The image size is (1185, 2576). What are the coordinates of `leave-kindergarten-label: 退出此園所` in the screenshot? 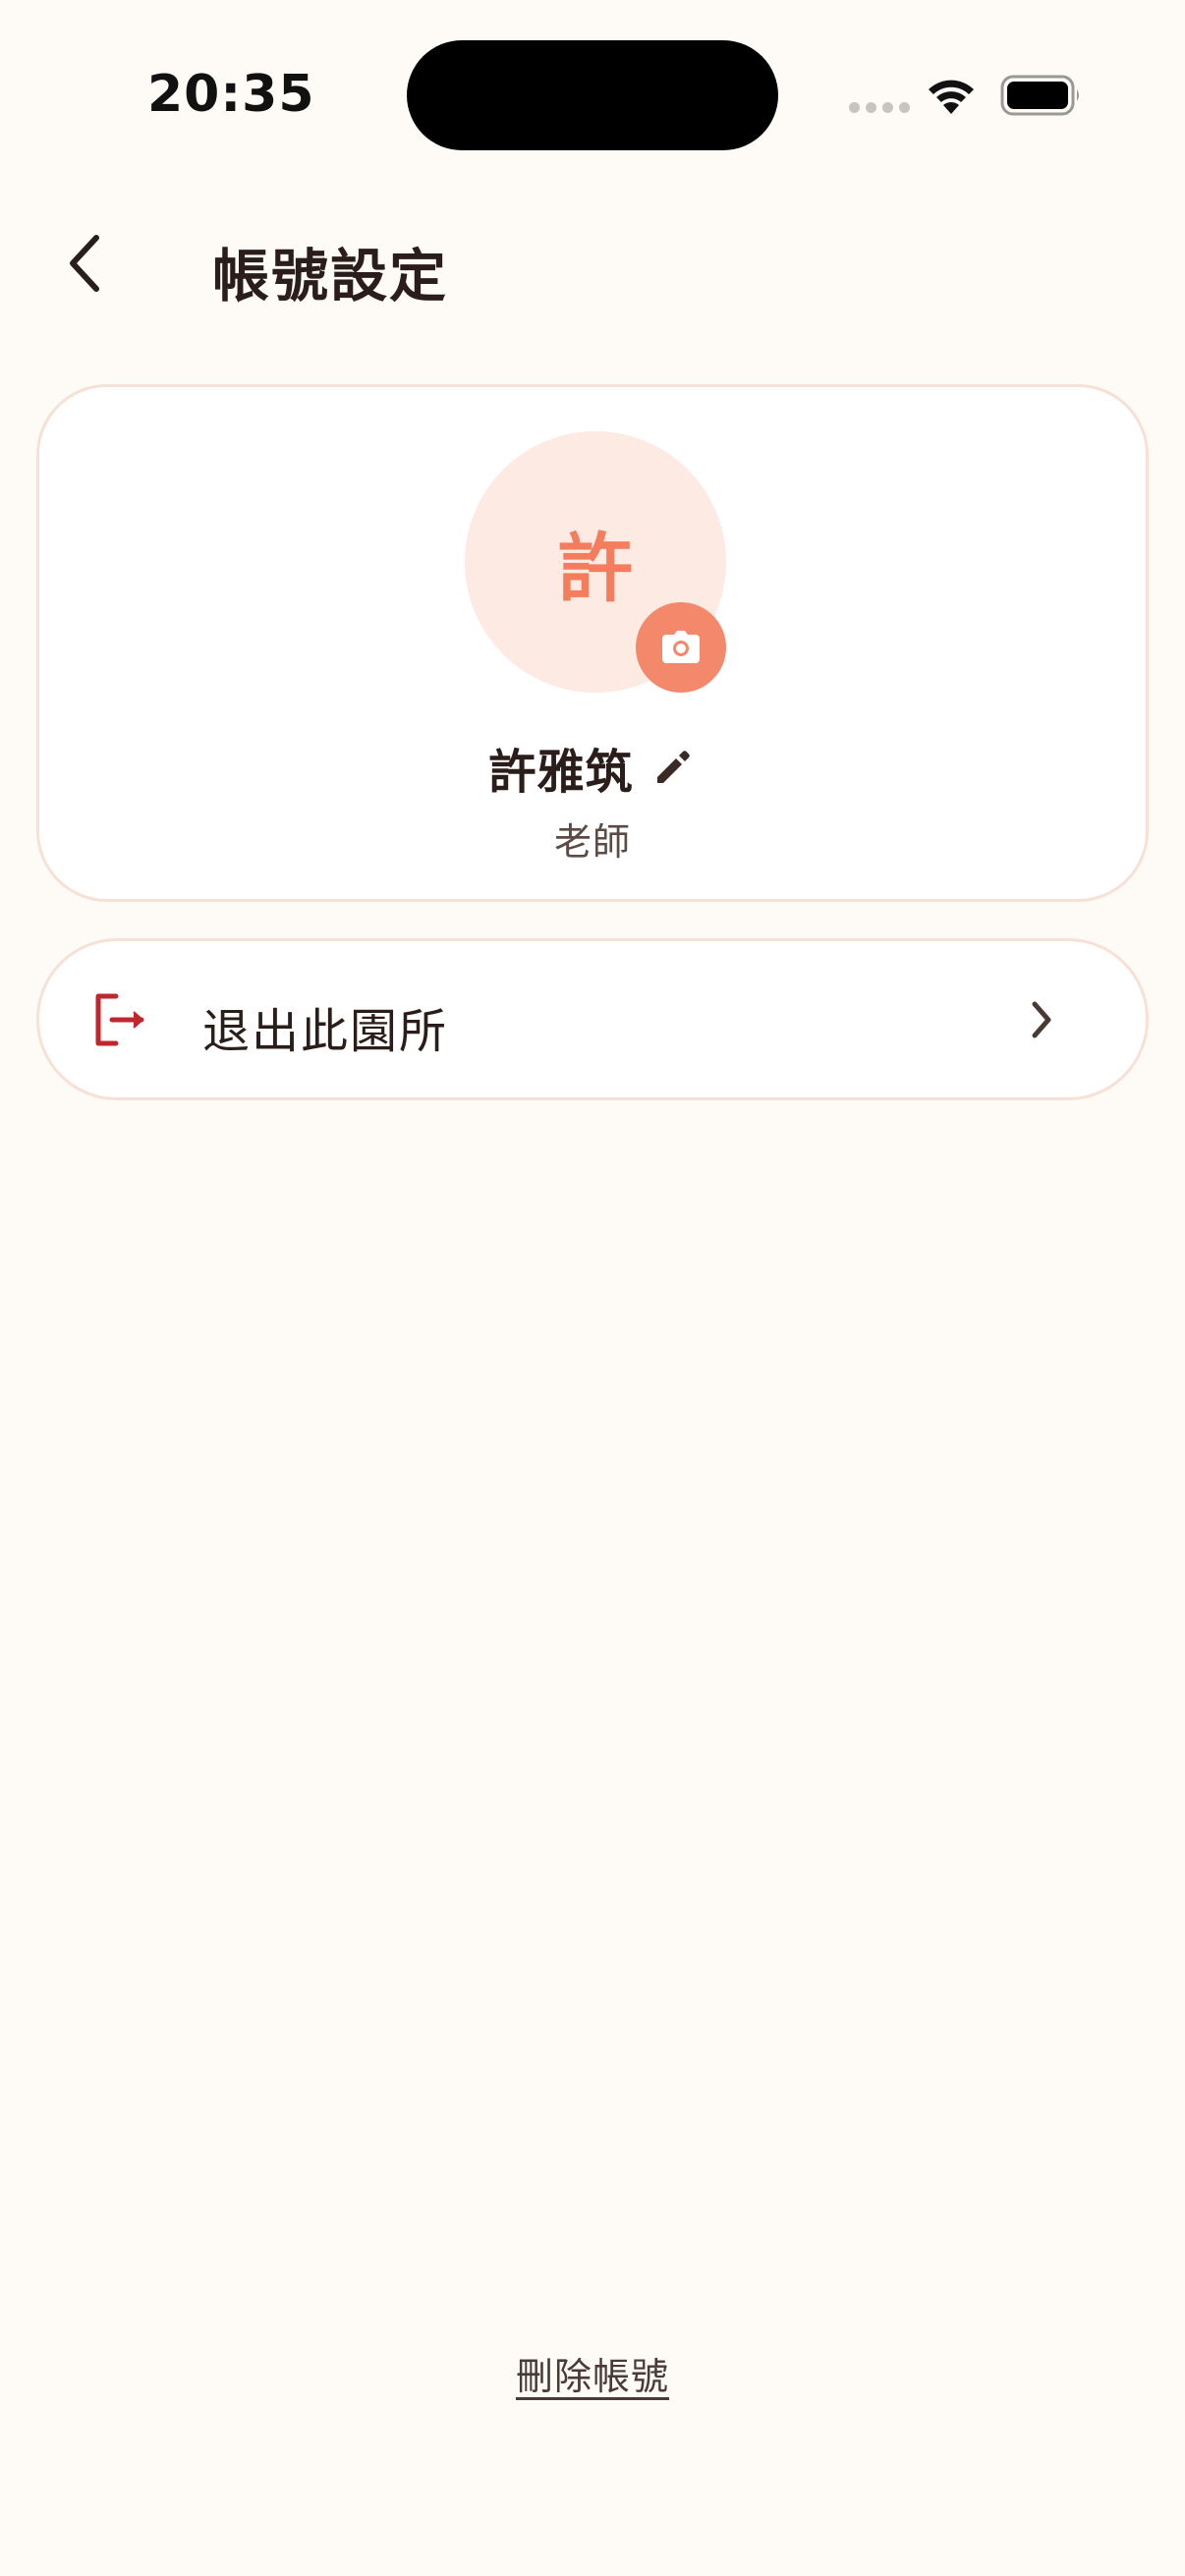 It's located at (325, 1031).